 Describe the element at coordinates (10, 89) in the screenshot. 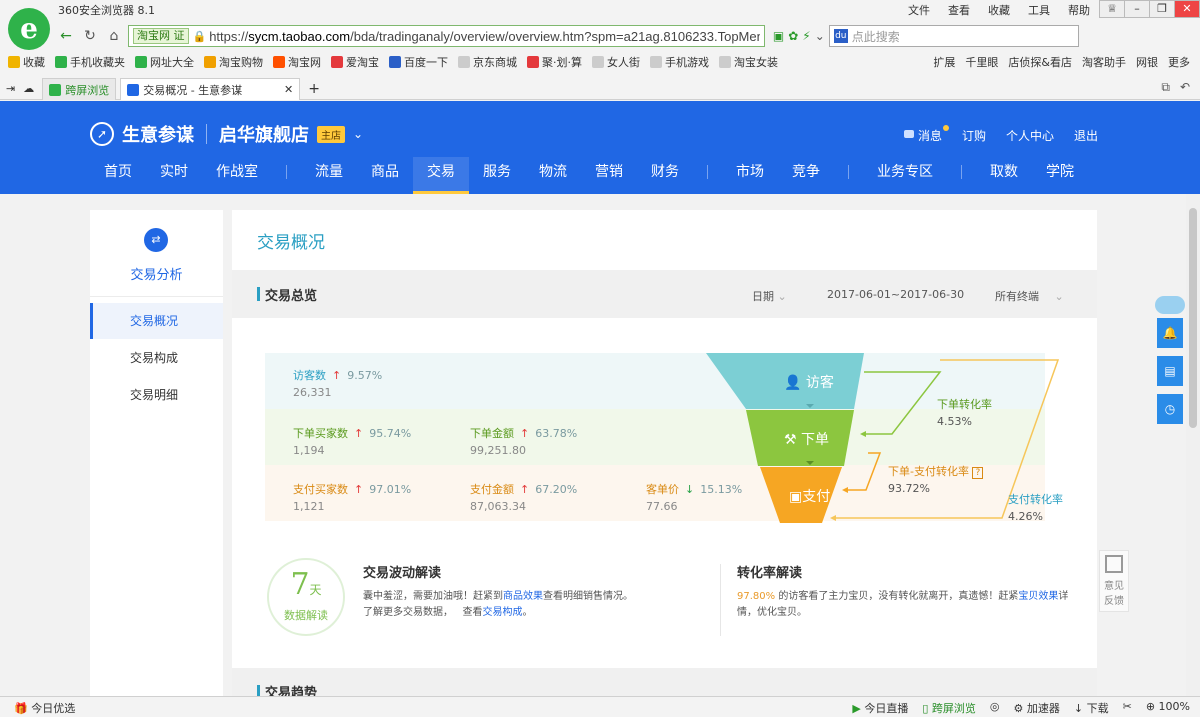

I see `sidebar-toggle-icon: ⇥` at that location.